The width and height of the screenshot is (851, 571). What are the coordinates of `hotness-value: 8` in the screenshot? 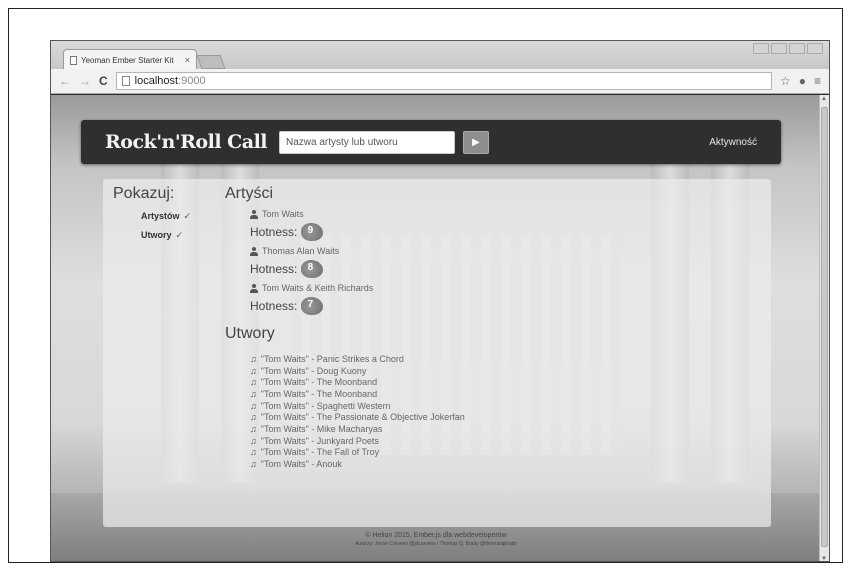 It's located at (310, 267).